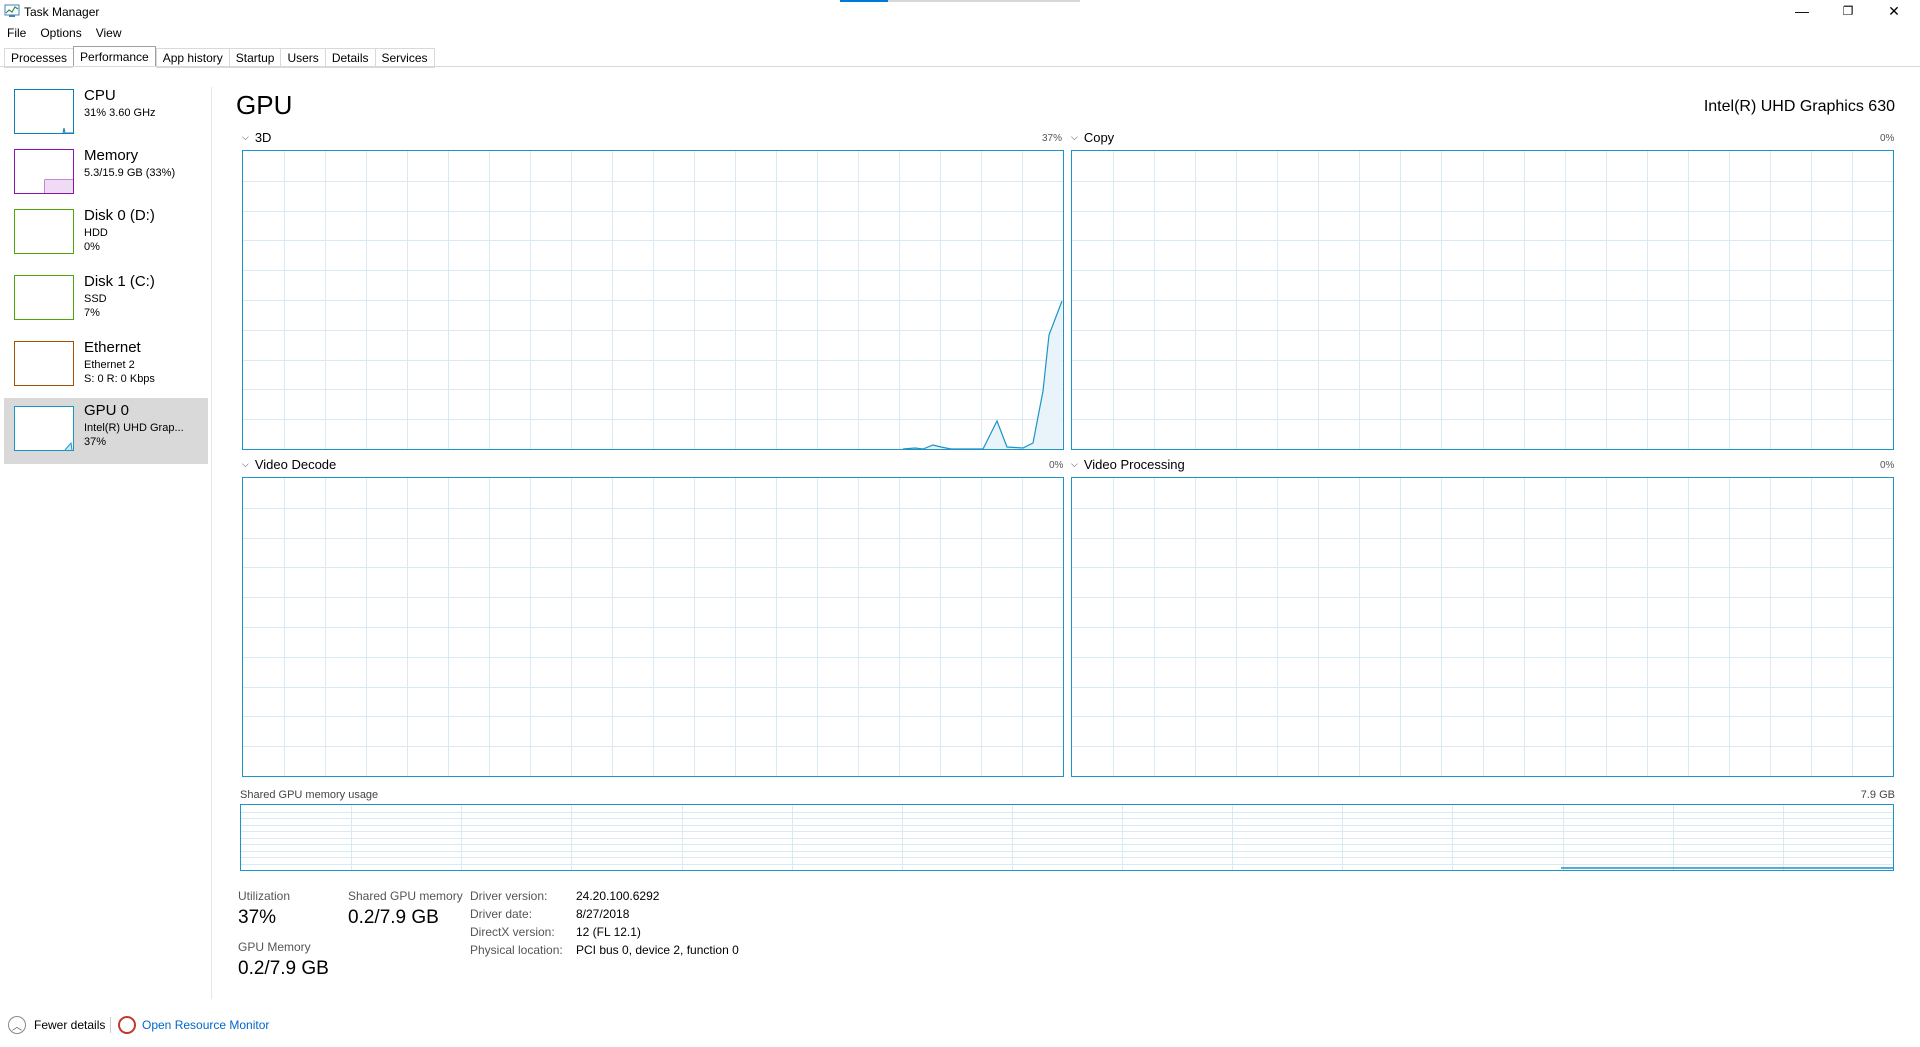  I want to click on disk-1-thumbnail, so click(44, 297).